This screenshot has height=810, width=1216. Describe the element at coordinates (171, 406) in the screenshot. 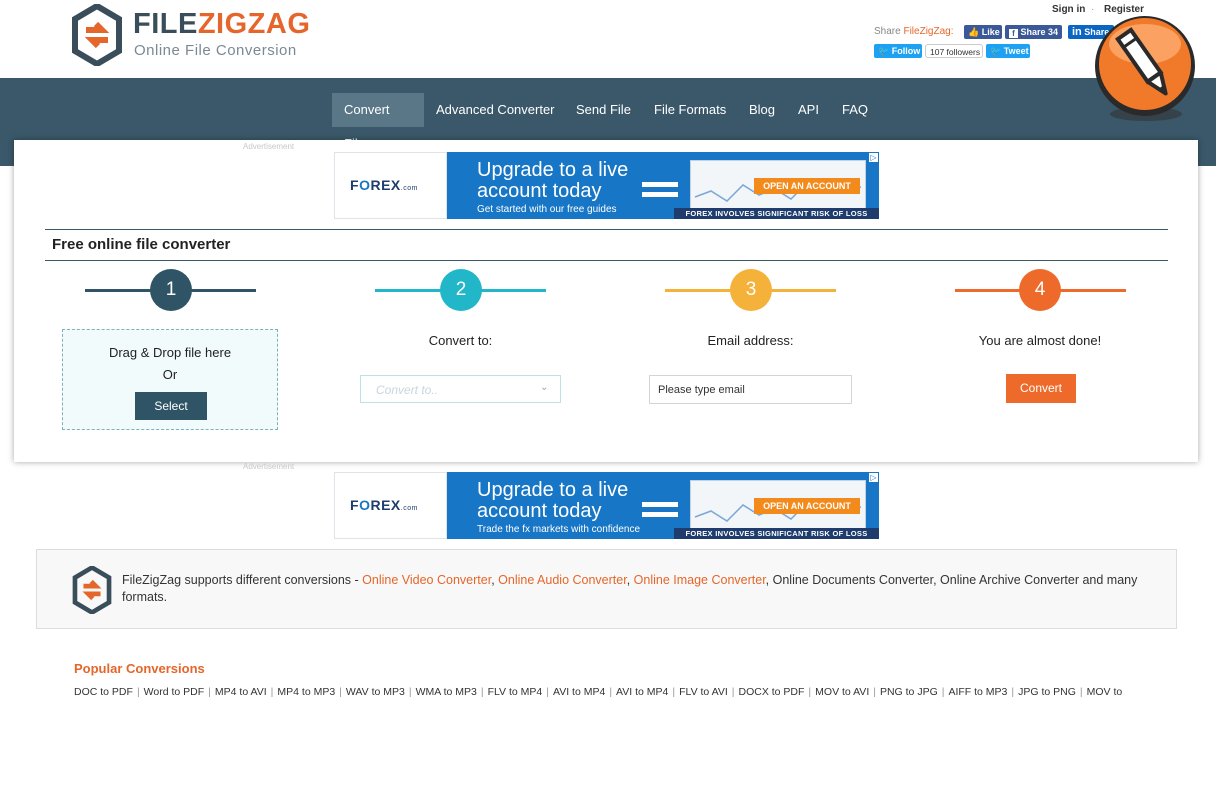

I see `select-file-button: Select` at that location.